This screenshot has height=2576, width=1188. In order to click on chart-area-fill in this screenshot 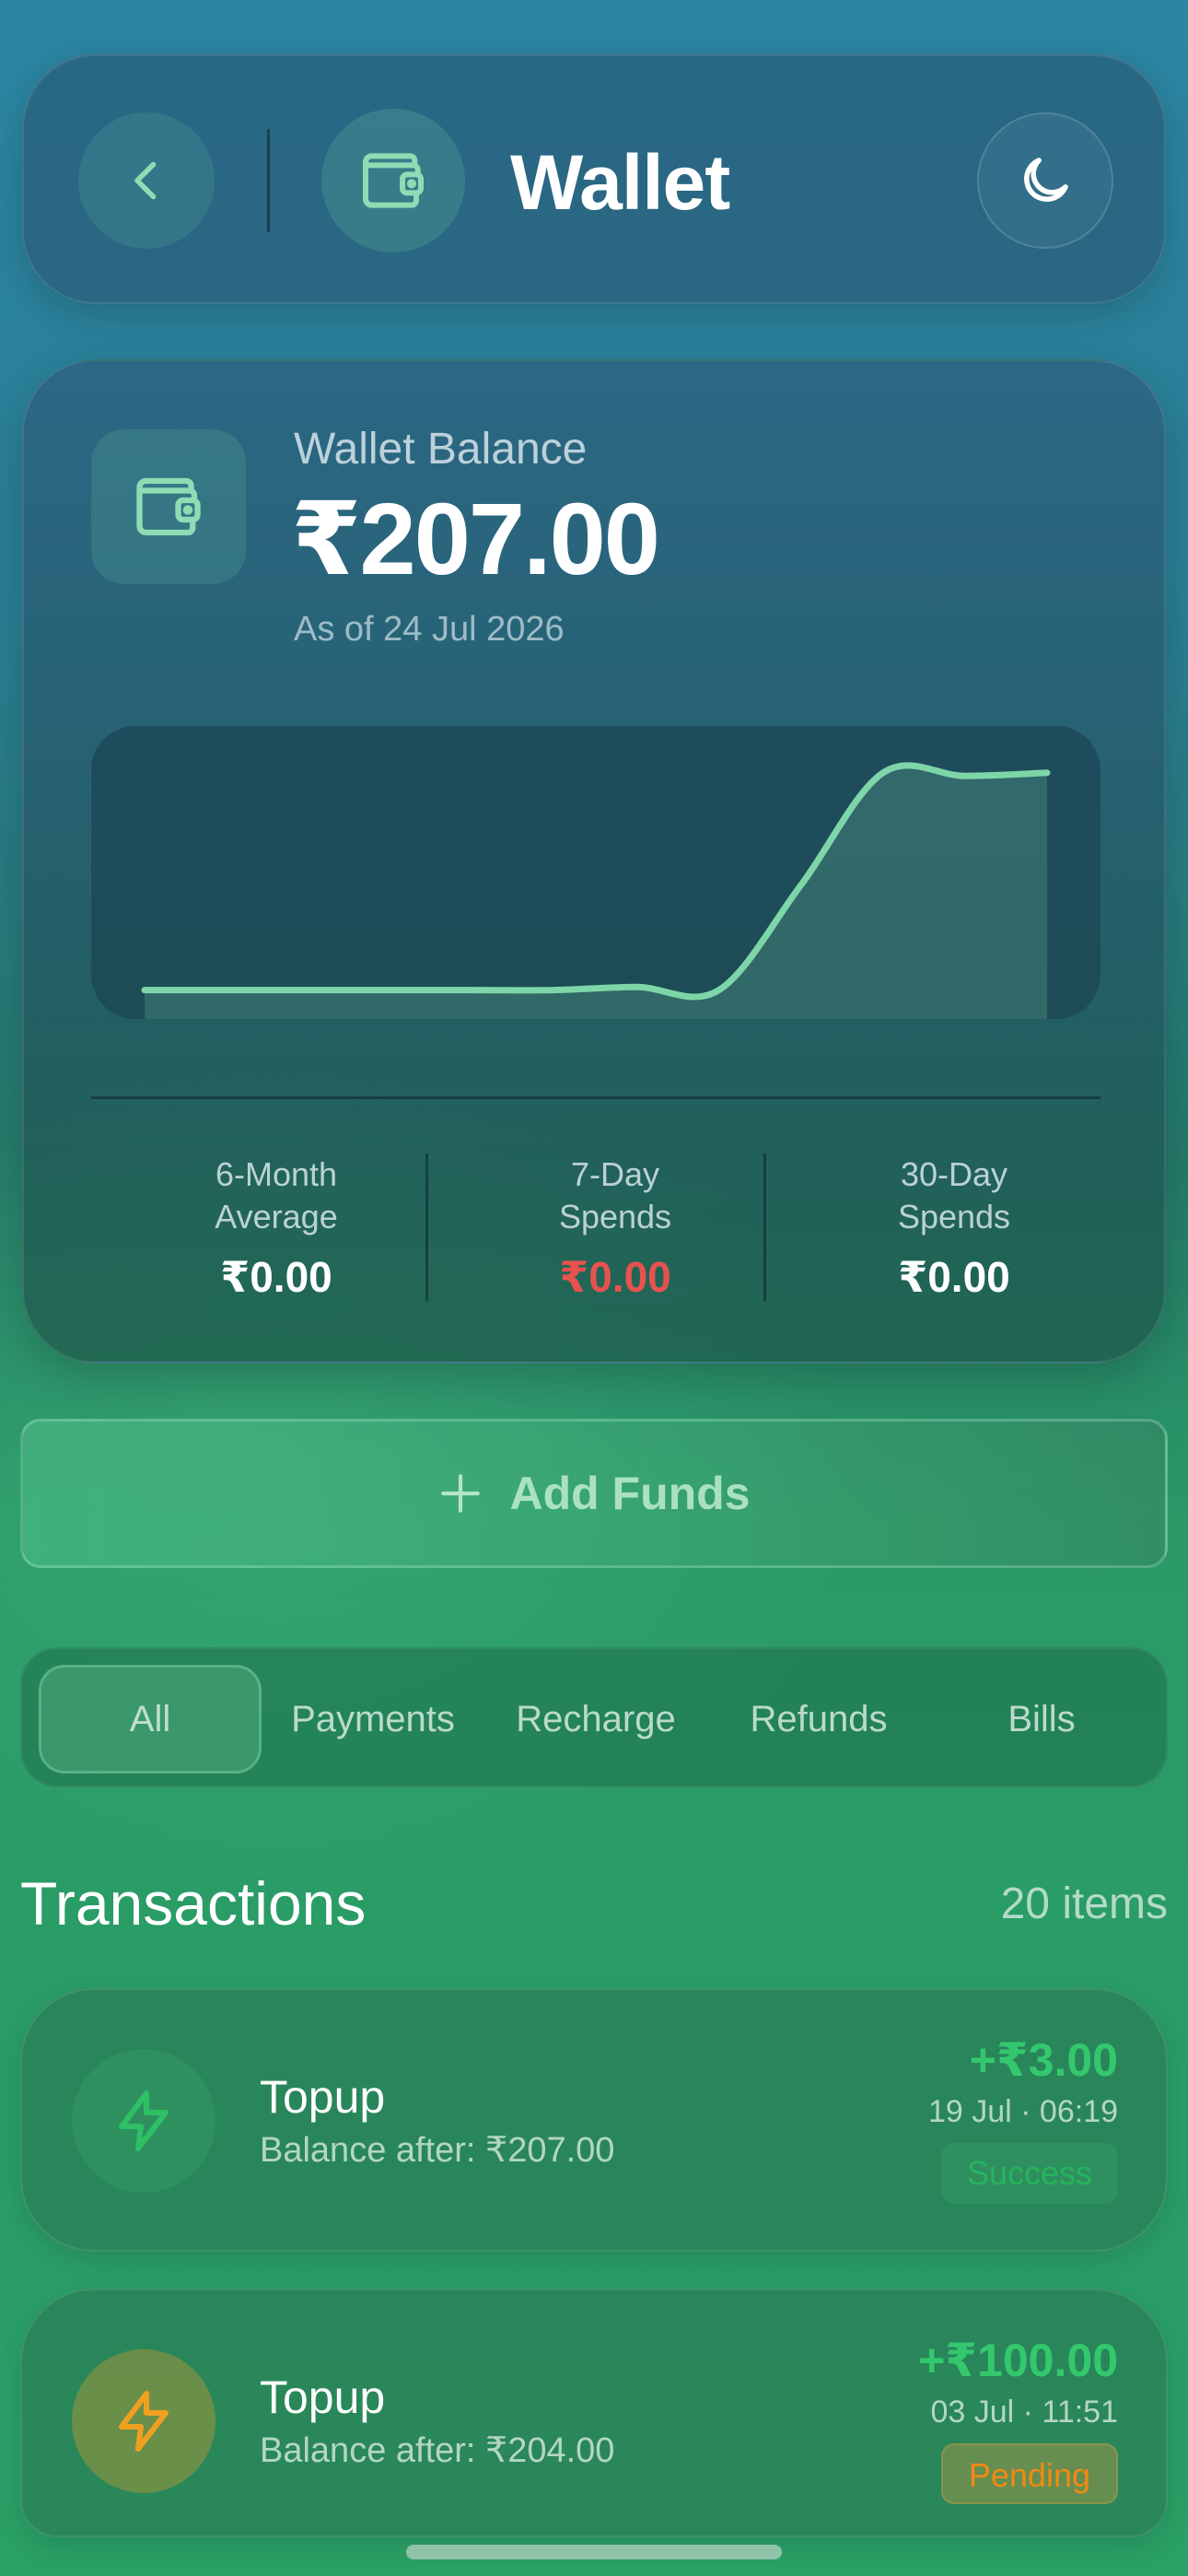, I will do `click(596, 892)`.